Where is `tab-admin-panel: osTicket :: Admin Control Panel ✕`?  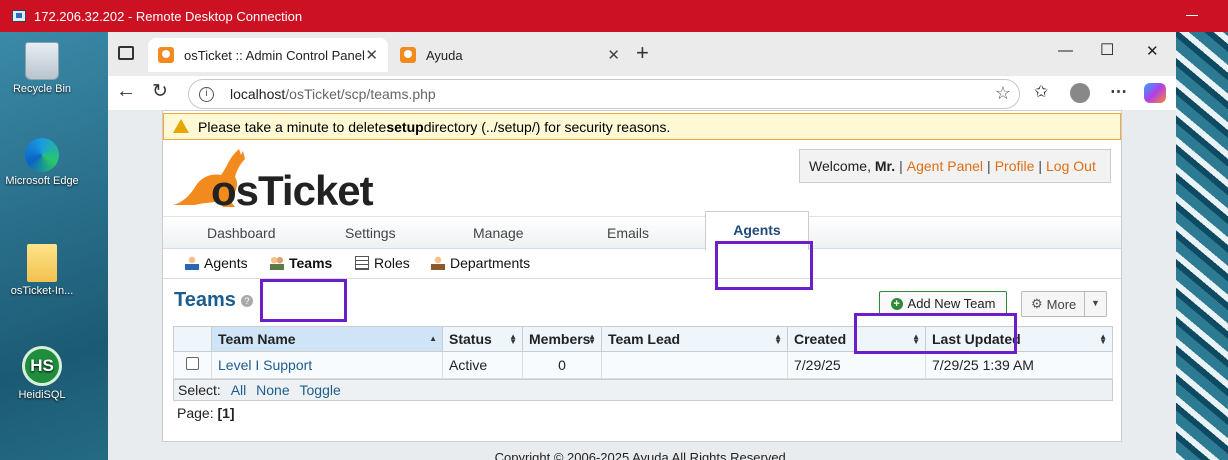 tab-admin-panel: osTicket :: Admin Control Panel ✕ is located at coordinates (268, 55).